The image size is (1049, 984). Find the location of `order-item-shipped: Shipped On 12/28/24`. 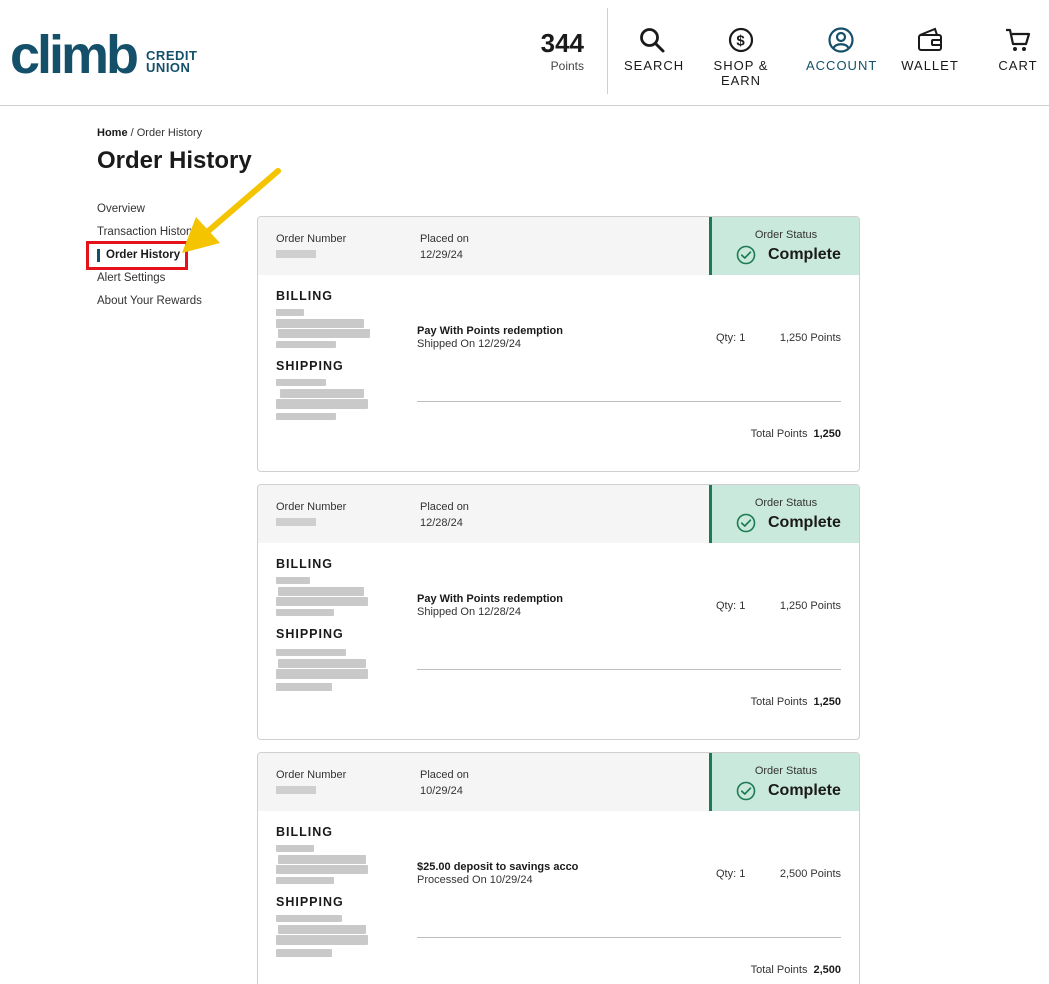

order-item-shipped: Shipped On 12/28/24 is located at coordinates (469, 612).